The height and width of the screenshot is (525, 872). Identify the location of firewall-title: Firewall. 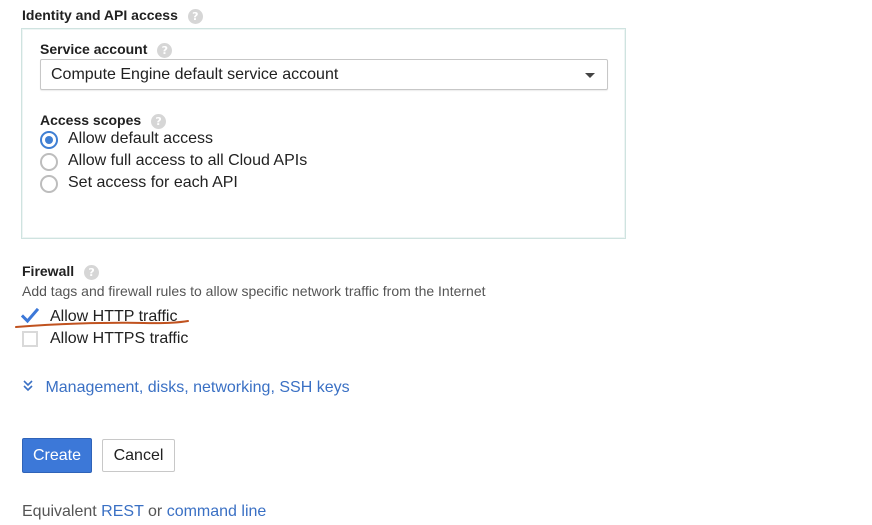
(48, 271).